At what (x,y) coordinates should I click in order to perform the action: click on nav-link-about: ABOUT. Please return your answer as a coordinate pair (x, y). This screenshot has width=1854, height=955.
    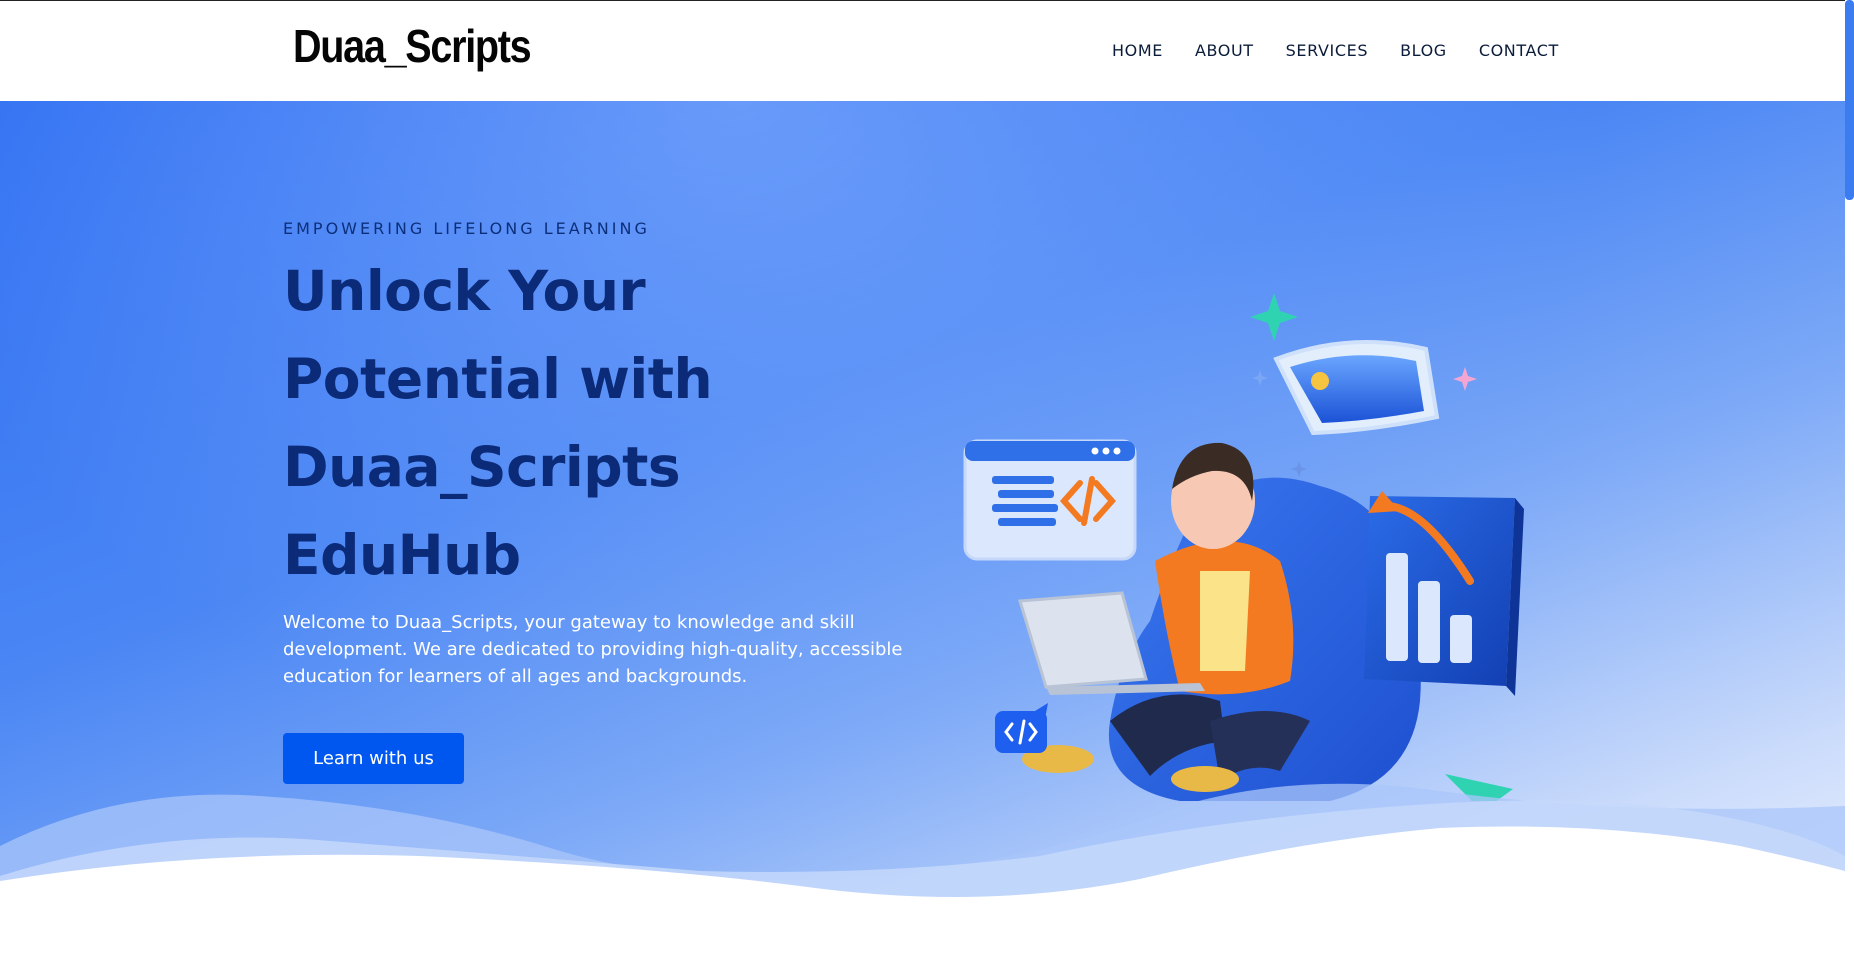
    Looking at the image, I should click on (1224, 50).